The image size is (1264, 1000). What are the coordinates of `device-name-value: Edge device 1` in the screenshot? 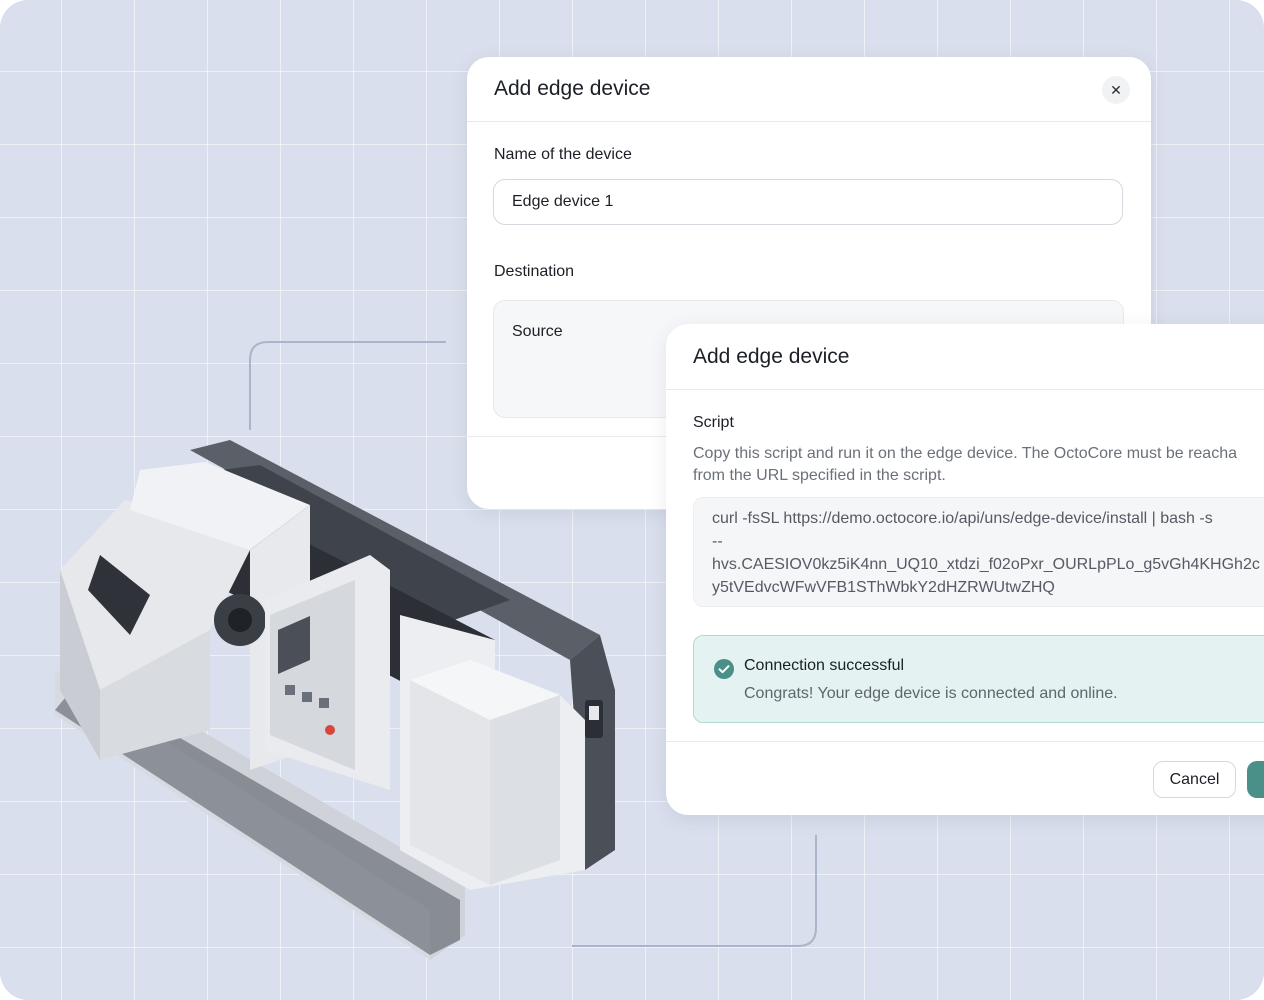 It's located at (563, 201).